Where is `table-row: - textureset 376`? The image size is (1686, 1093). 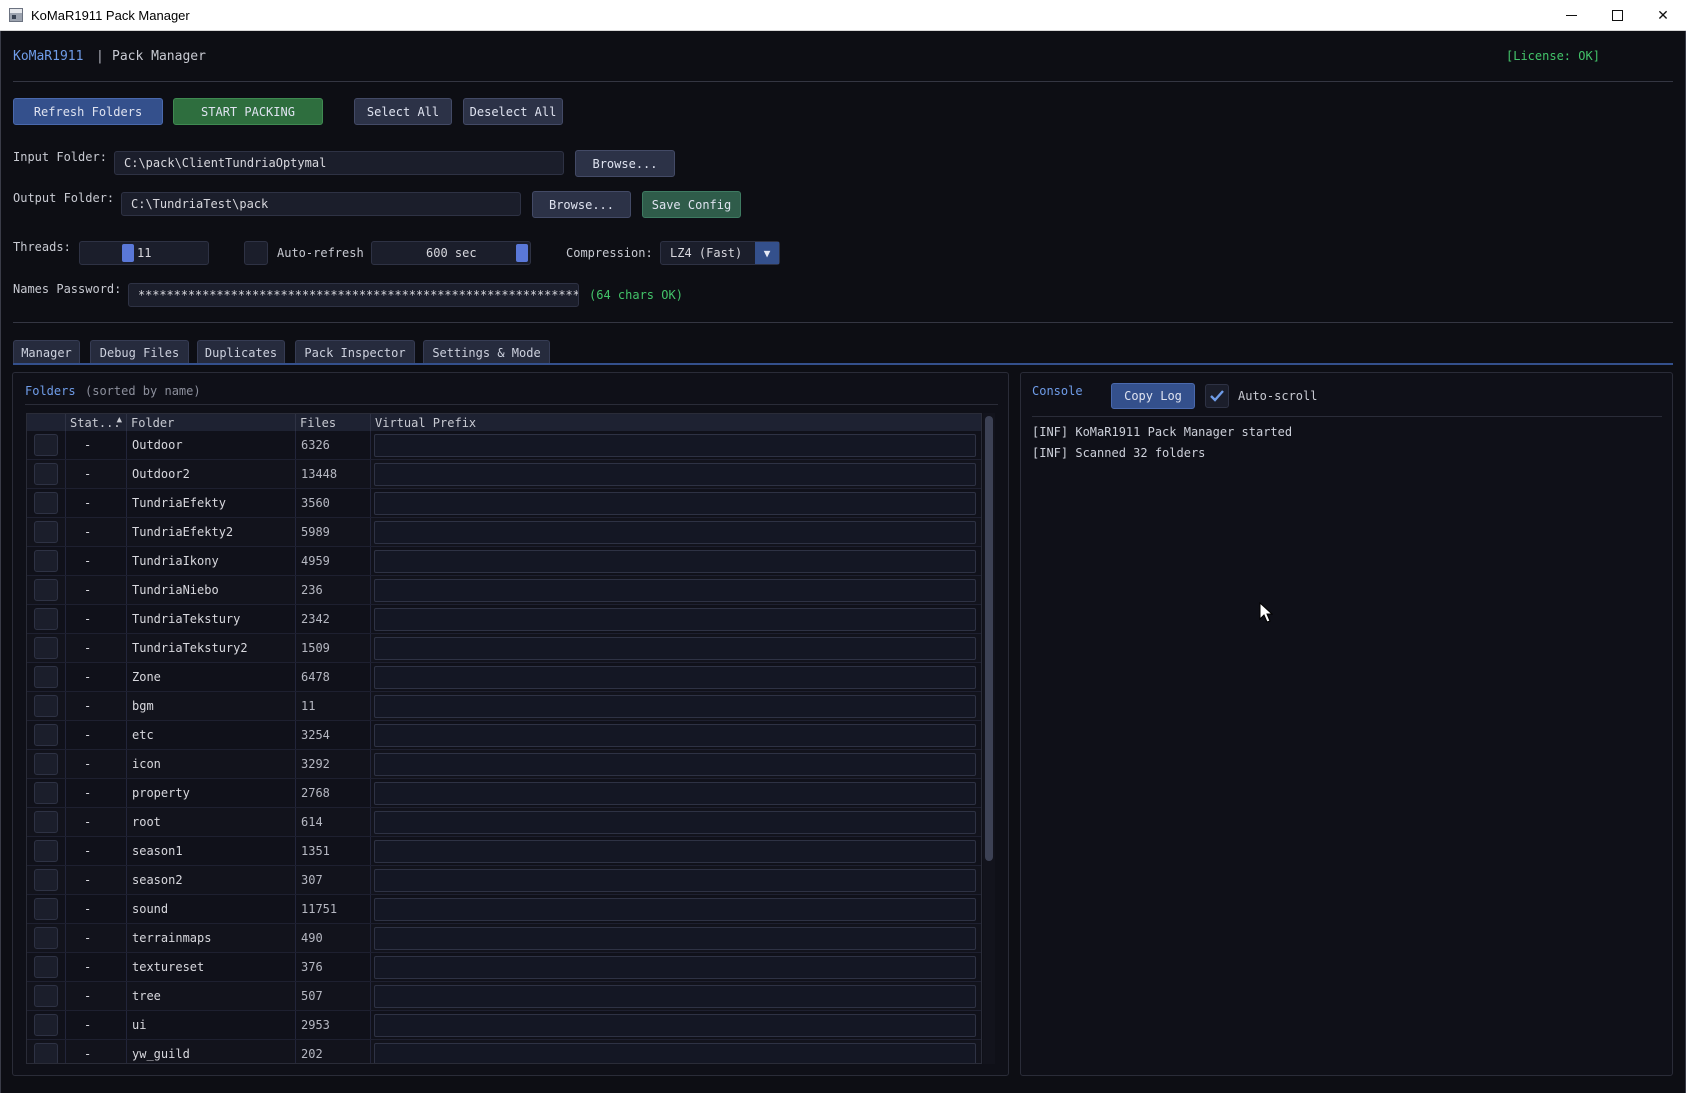
table-row: - textureset 376 is located at coordinates (504, 967).